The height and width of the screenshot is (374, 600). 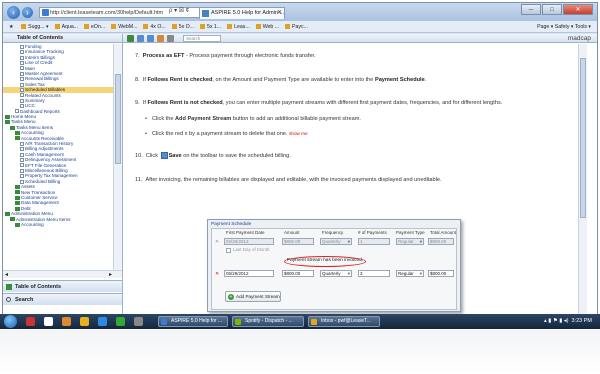 I want to click on minimize-button: ─, so click(x=531, y=9).